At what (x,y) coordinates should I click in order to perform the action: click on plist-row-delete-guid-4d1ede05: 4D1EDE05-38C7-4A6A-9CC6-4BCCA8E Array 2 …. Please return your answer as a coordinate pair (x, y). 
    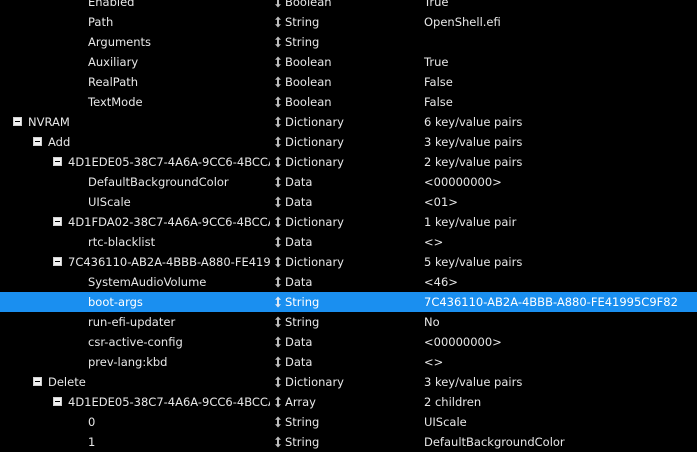
    Looking at the image, I should click on (348, 402).